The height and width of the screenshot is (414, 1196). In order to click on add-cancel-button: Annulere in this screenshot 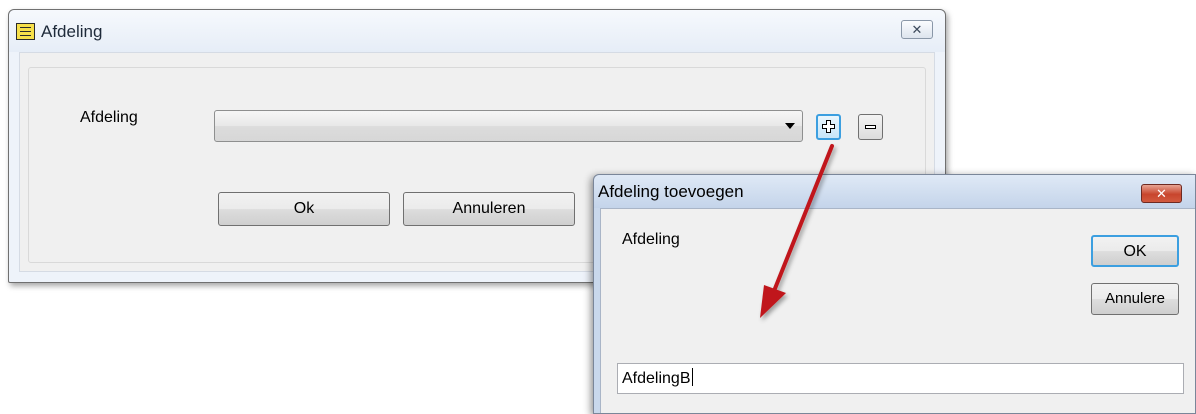, I will do `click(1135, 299)`.